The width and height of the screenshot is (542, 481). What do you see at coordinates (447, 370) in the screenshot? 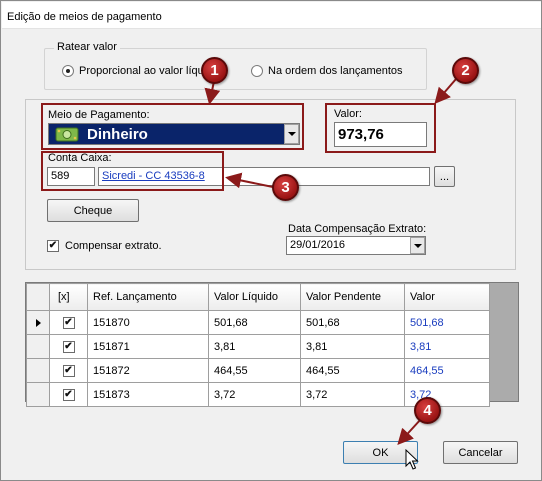
I see `cell-valor: 464,55` at bounding box center [447, 370].